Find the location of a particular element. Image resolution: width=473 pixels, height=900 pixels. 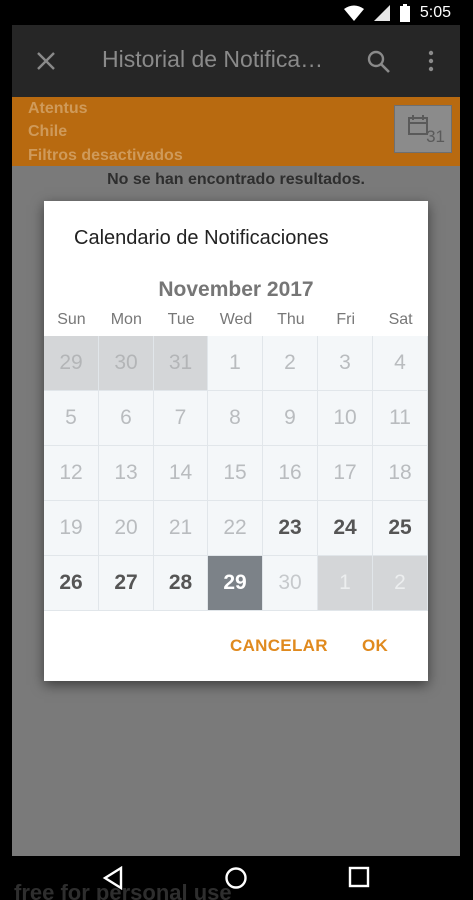

status-bar: 5:05 is located at coordinates (236, 12).